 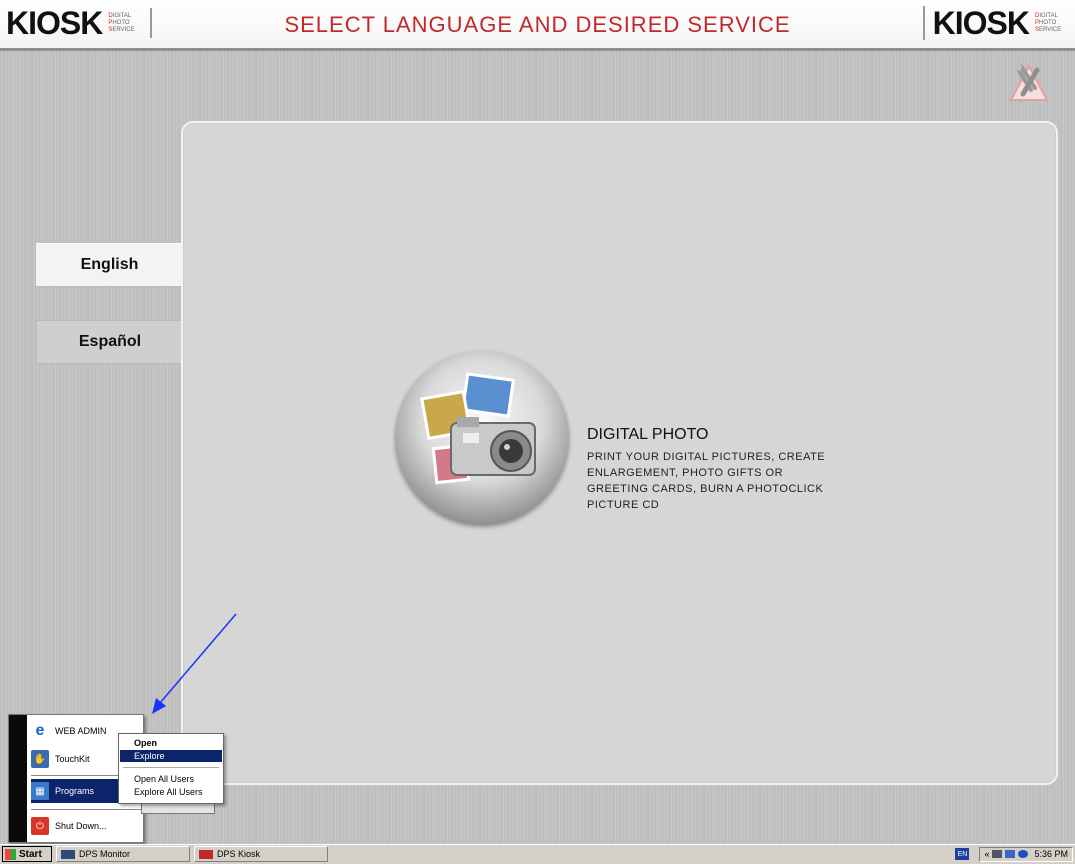 What do you see at coordinates (86, 809) in the screenshot?
I see `start-menu-separator` at bounding box center [86, 809].